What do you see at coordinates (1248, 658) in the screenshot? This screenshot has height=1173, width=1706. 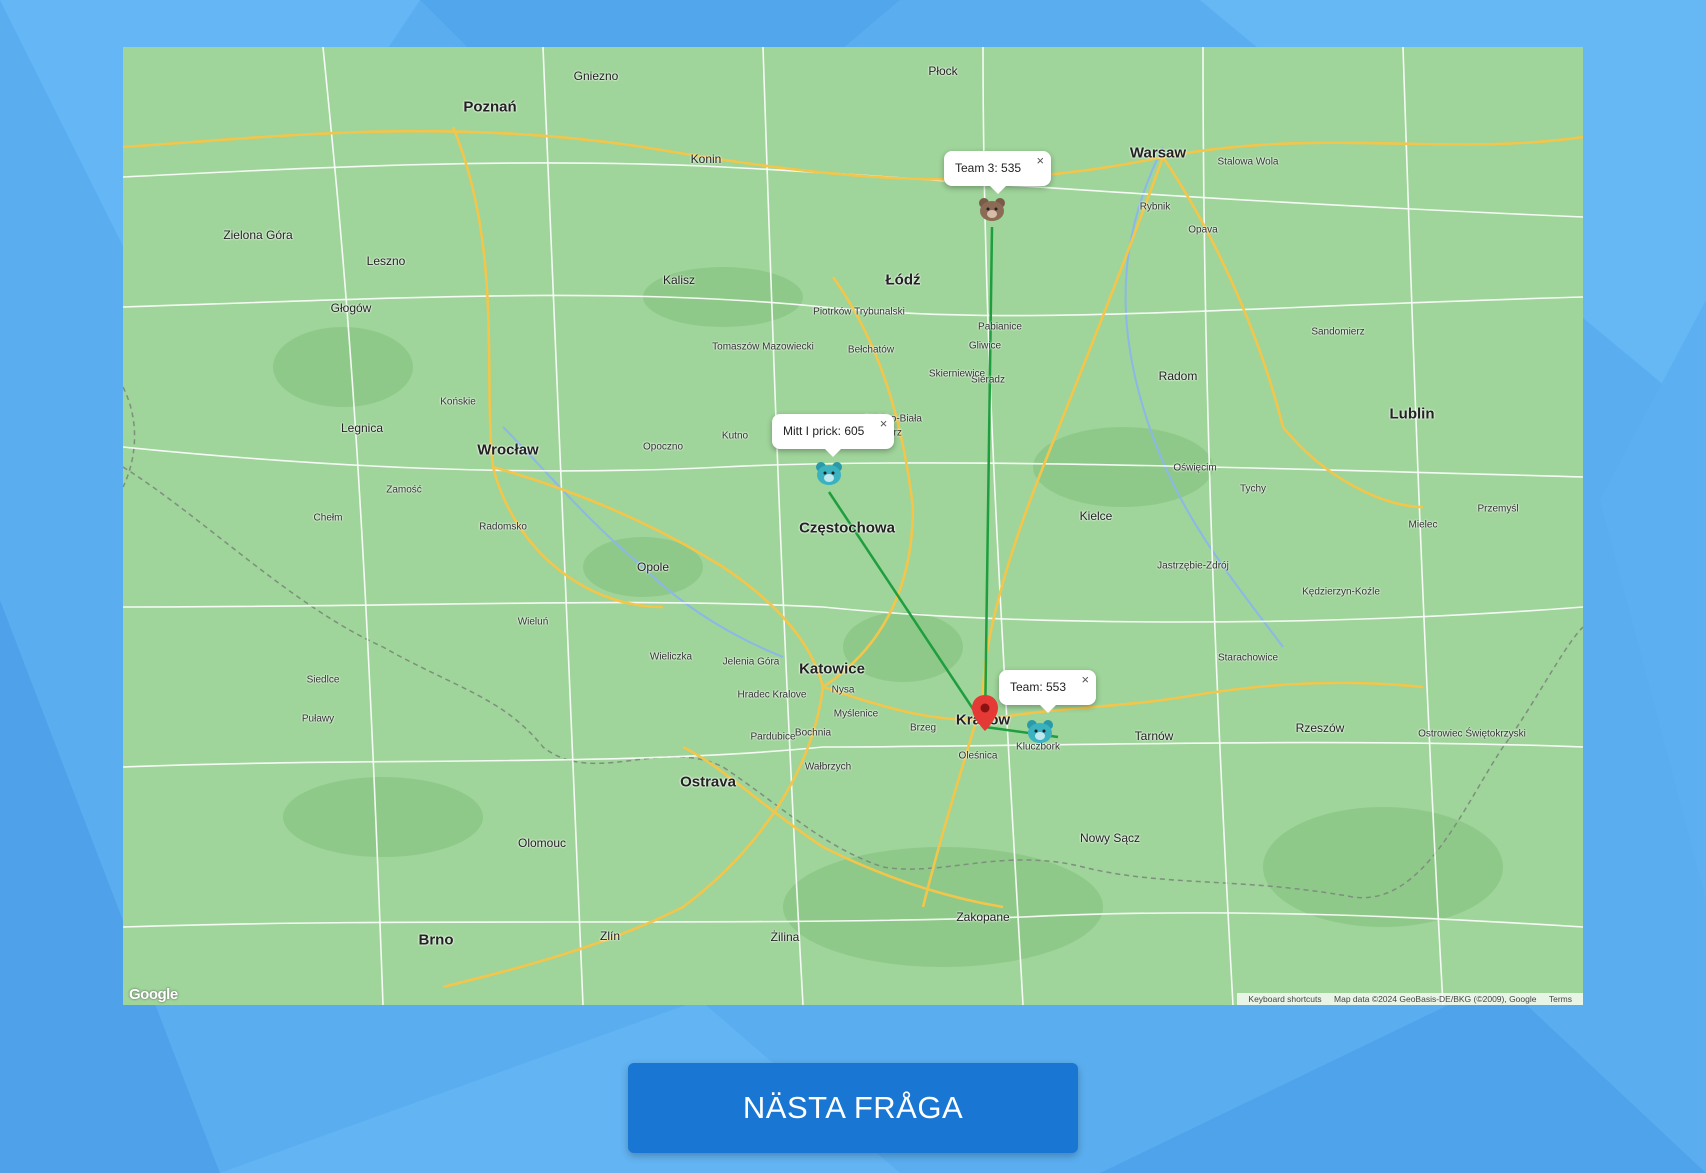 I see `town-label: Starachowice` at bounding box center [1248, 658].